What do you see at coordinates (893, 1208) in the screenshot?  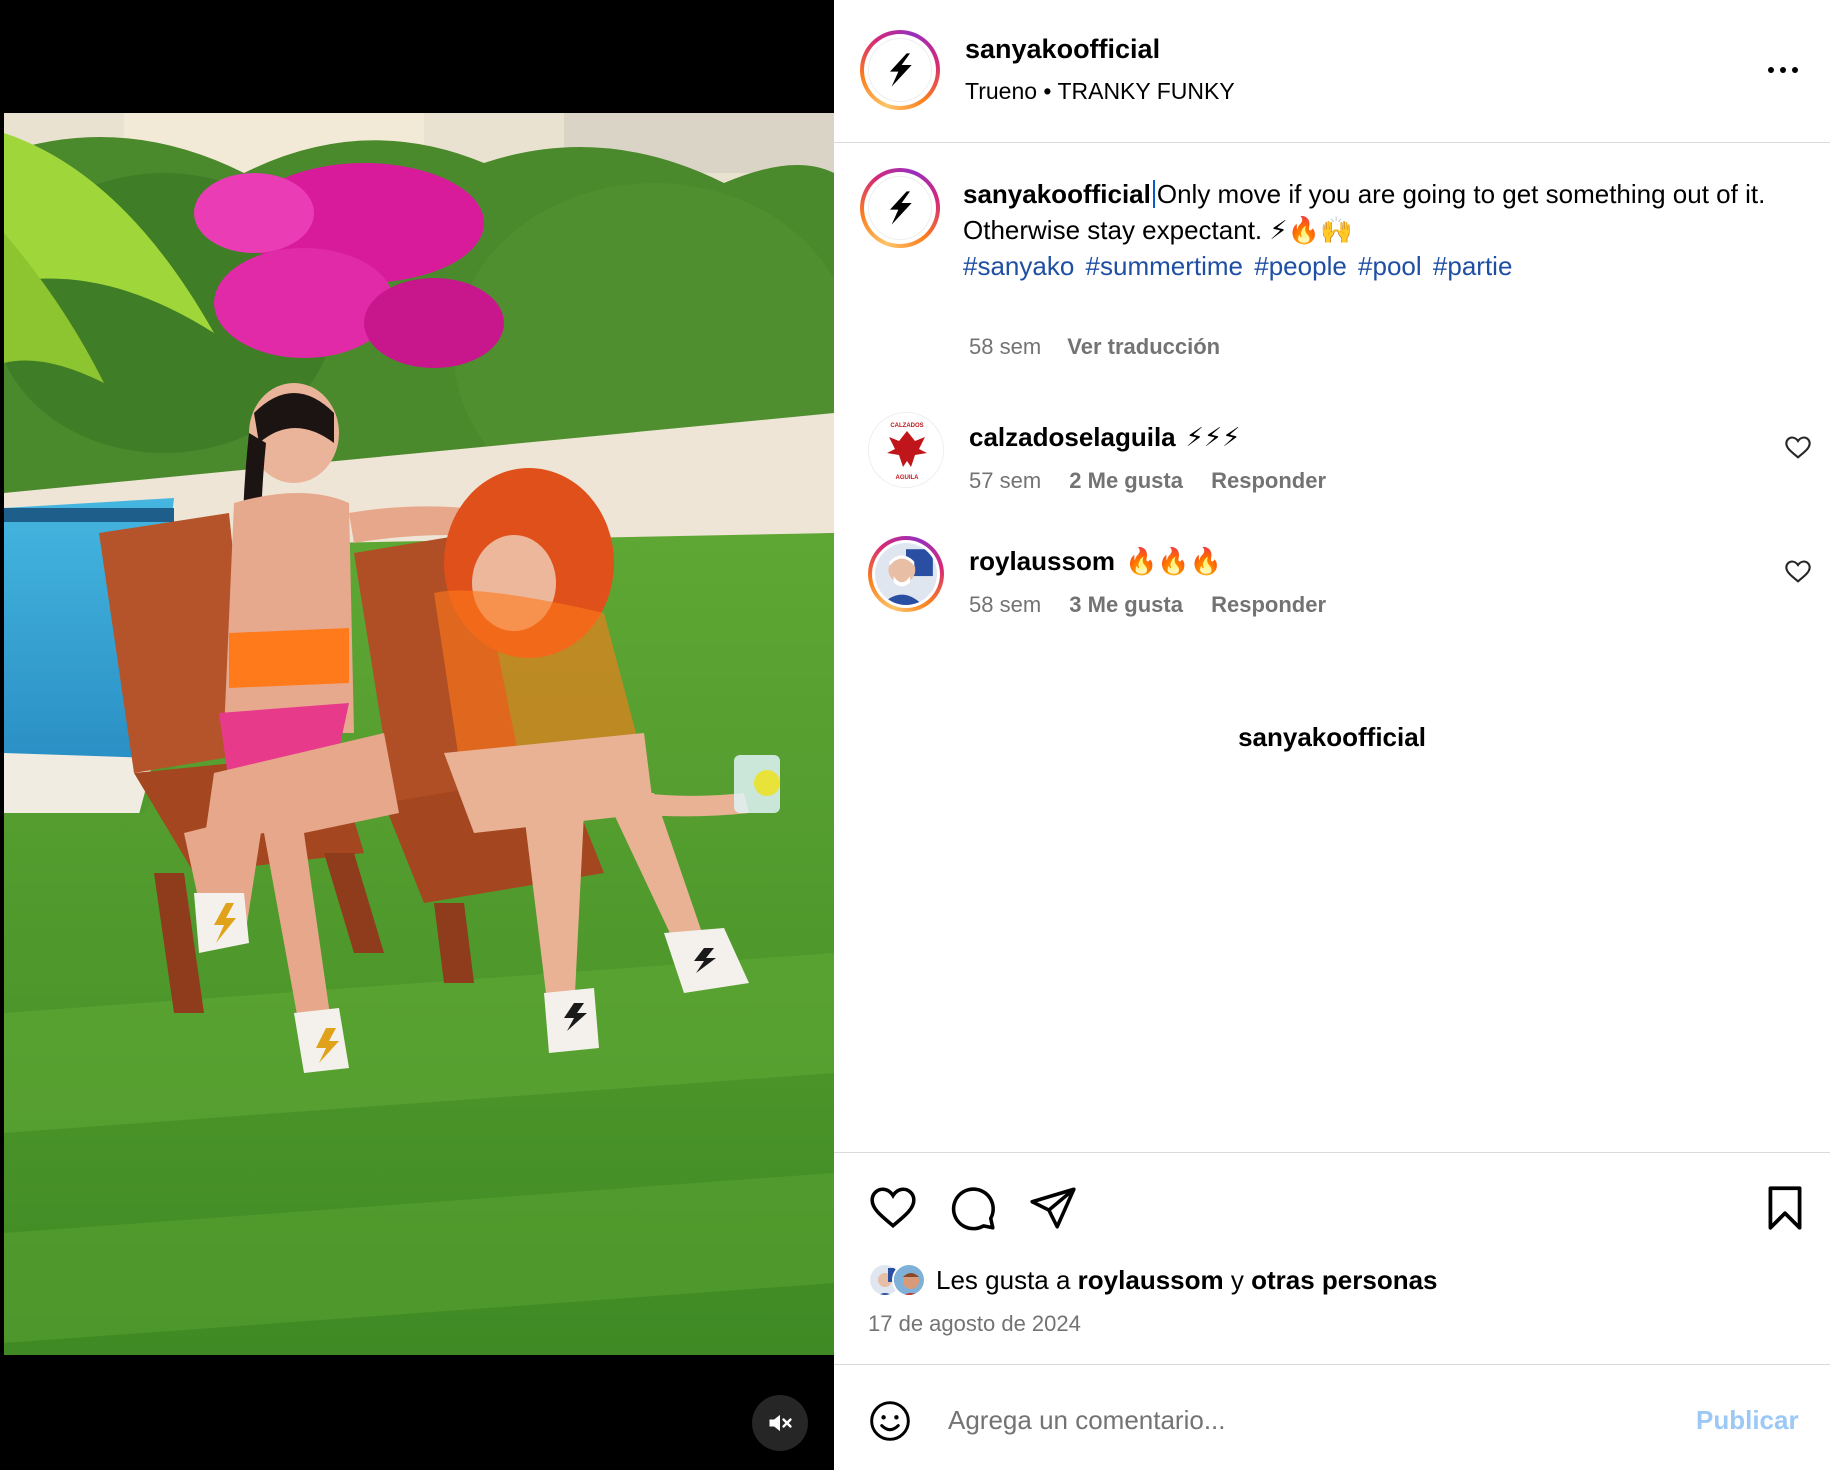 I see `like-heart-icon` at bounding box center [893, 1208].